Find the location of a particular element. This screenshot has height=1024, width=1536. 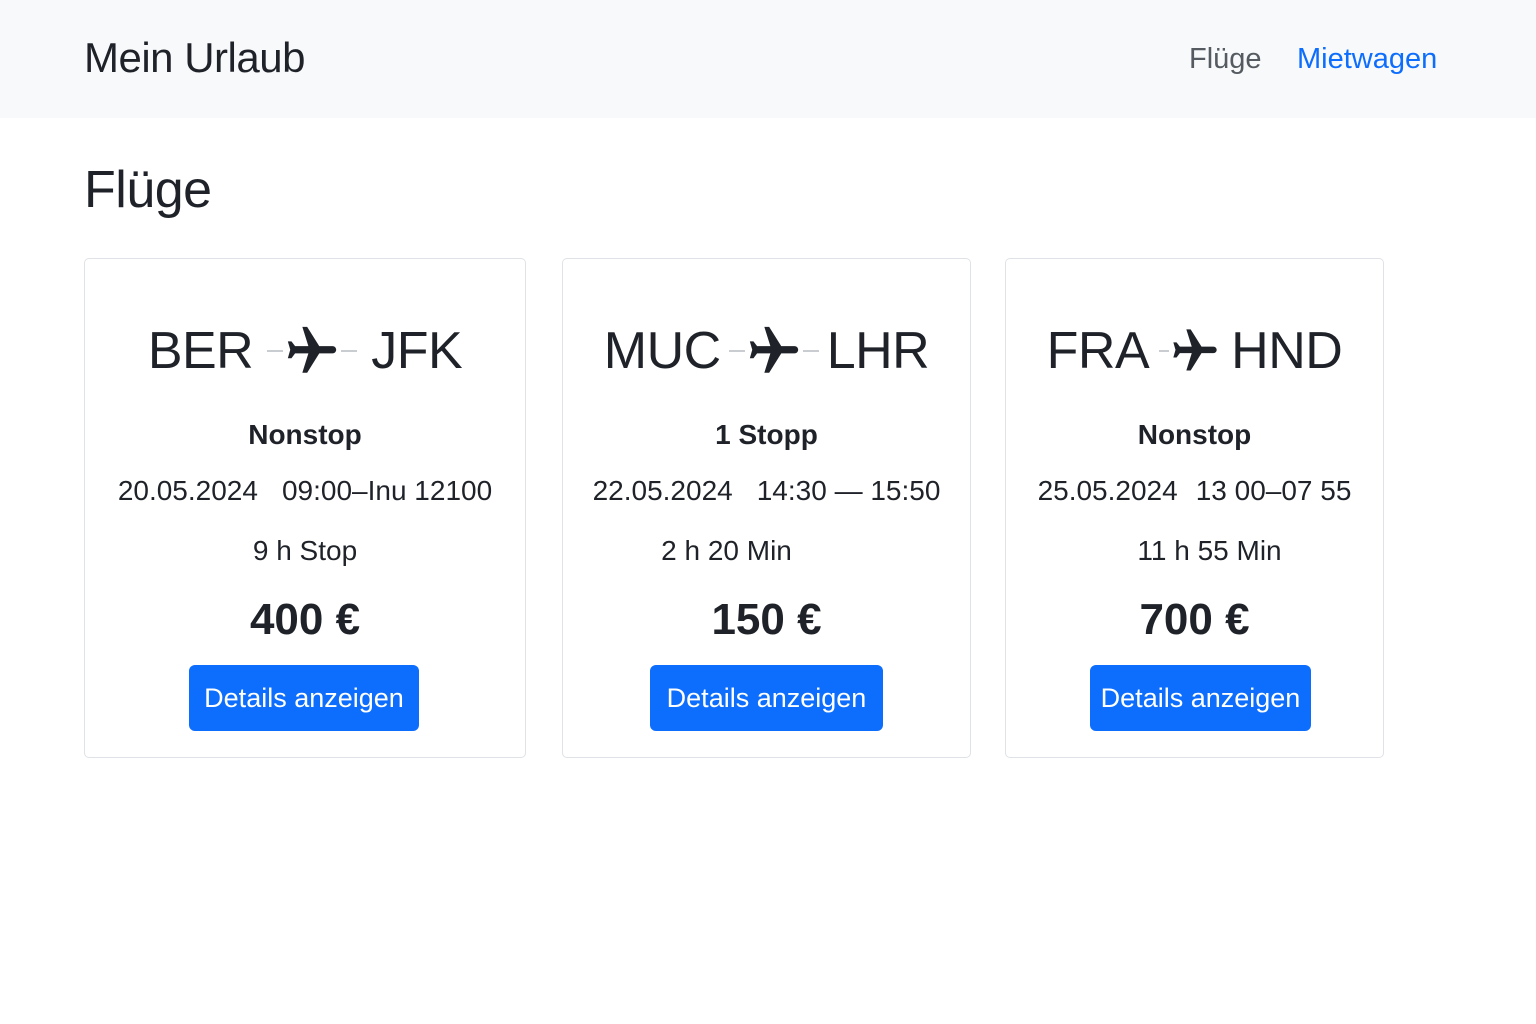

flight-date: 25.05.2024 is located at coordinates (1107, 490).